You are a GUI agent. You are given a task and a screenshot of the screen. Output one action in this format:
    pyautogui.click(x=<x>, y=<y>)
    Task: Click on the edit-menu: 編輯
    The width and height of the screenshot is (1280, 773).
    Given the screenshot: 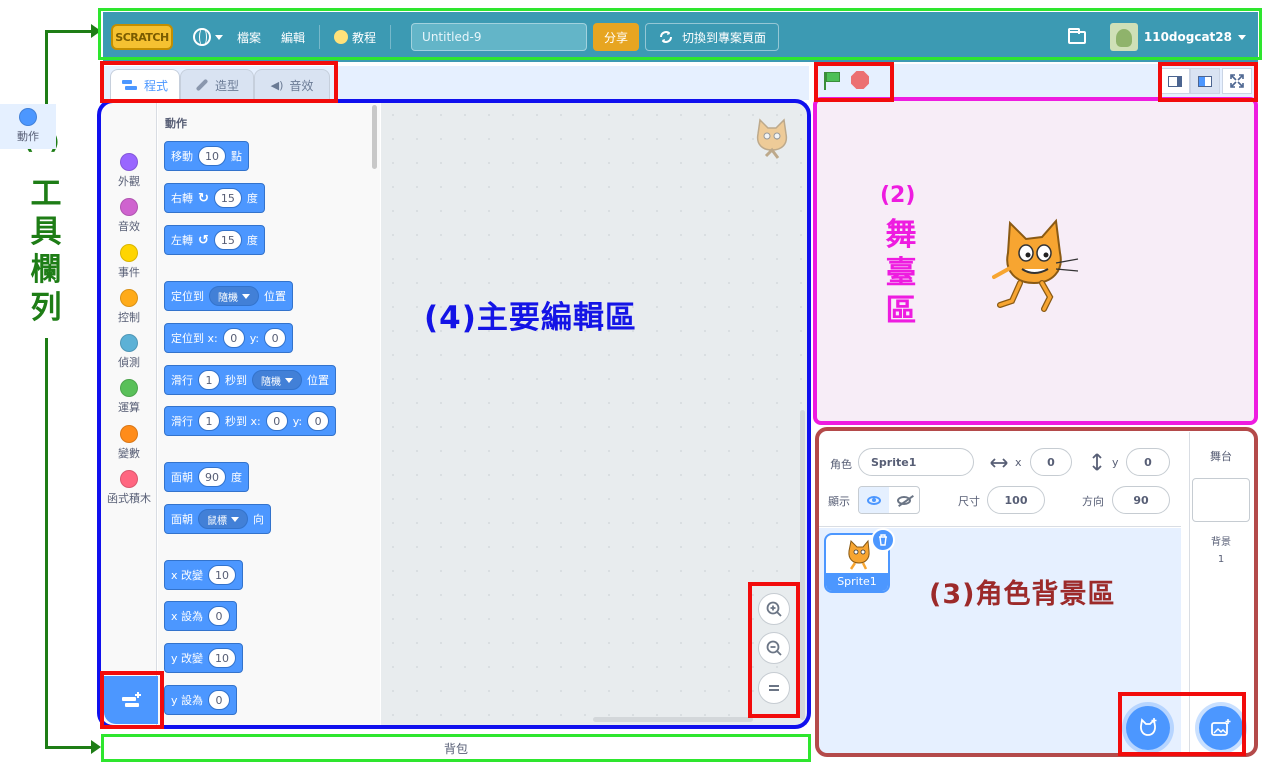 What is the action you would take?
    pyautogui.click(x=293, y=37)
    